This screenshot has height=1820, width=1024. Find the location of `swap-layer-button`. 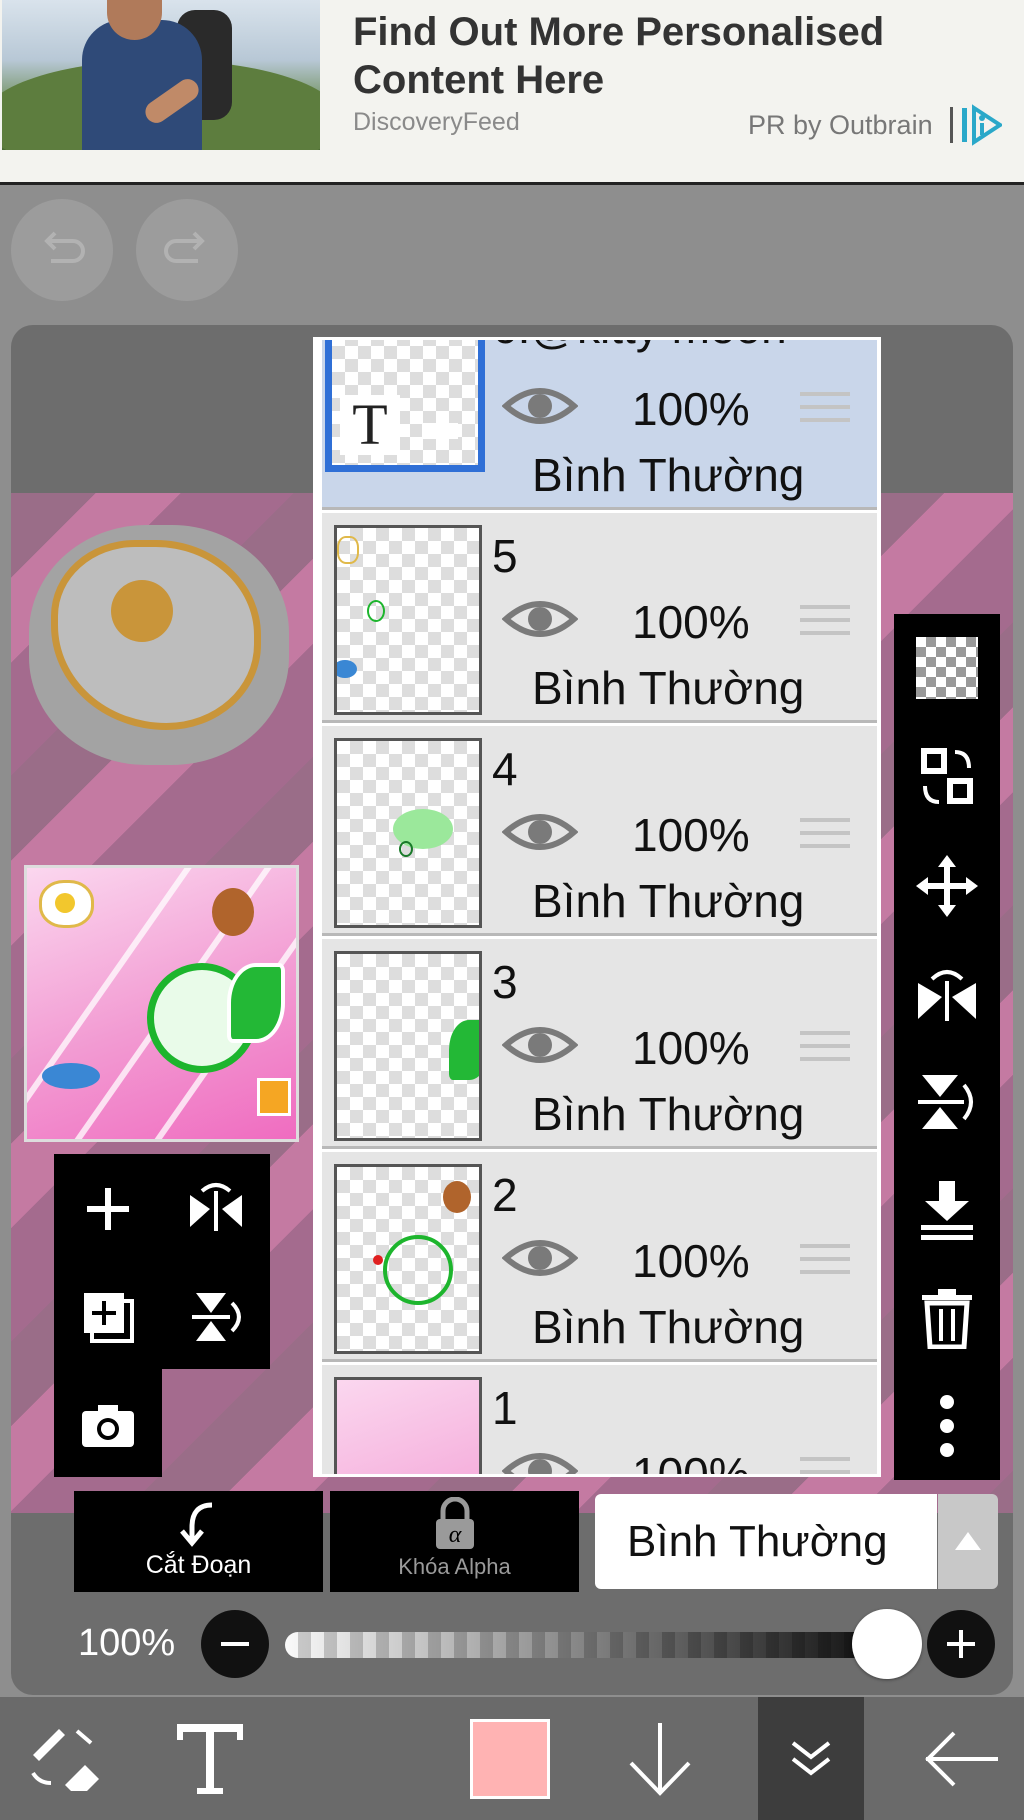

swap-layer-button is located at coordinates (947, 776).